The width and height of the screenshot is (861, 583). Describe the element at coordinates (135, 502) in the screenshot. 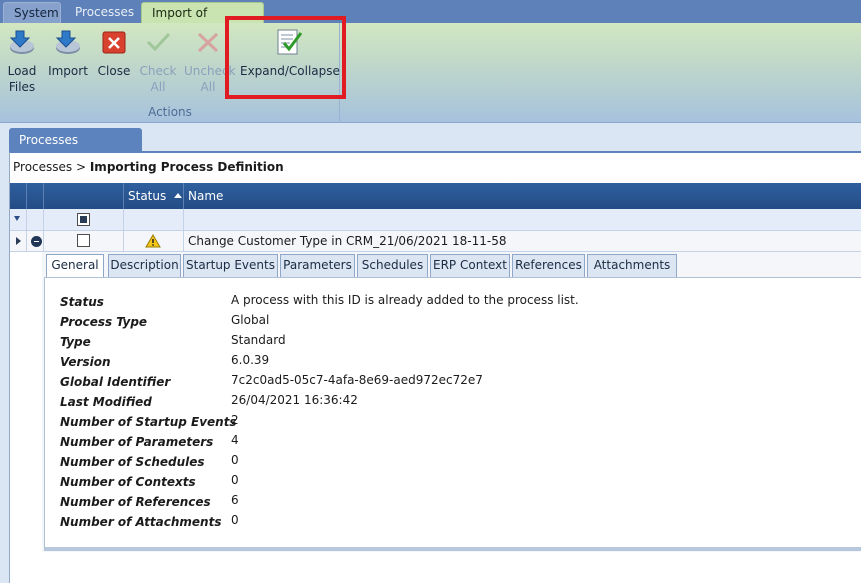

I see `prop-label-references: Number of References` at that location.